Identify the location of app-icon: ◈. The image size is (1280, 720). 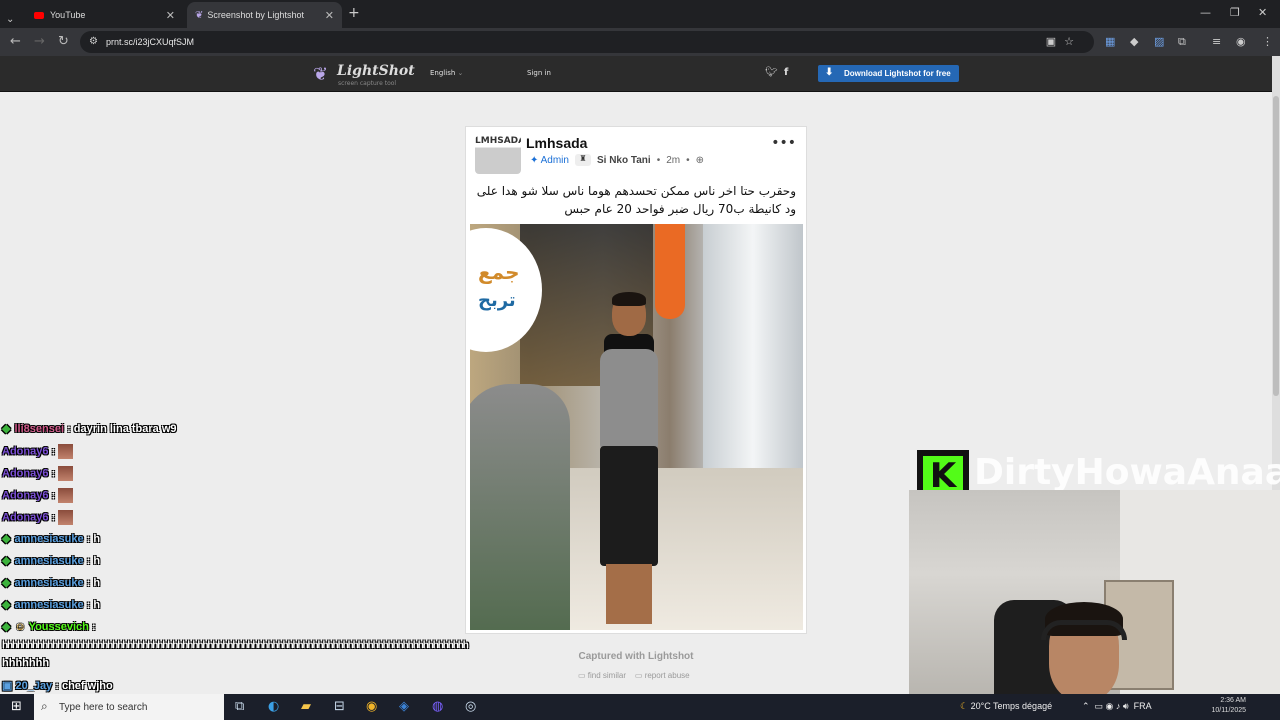
(404, 706).